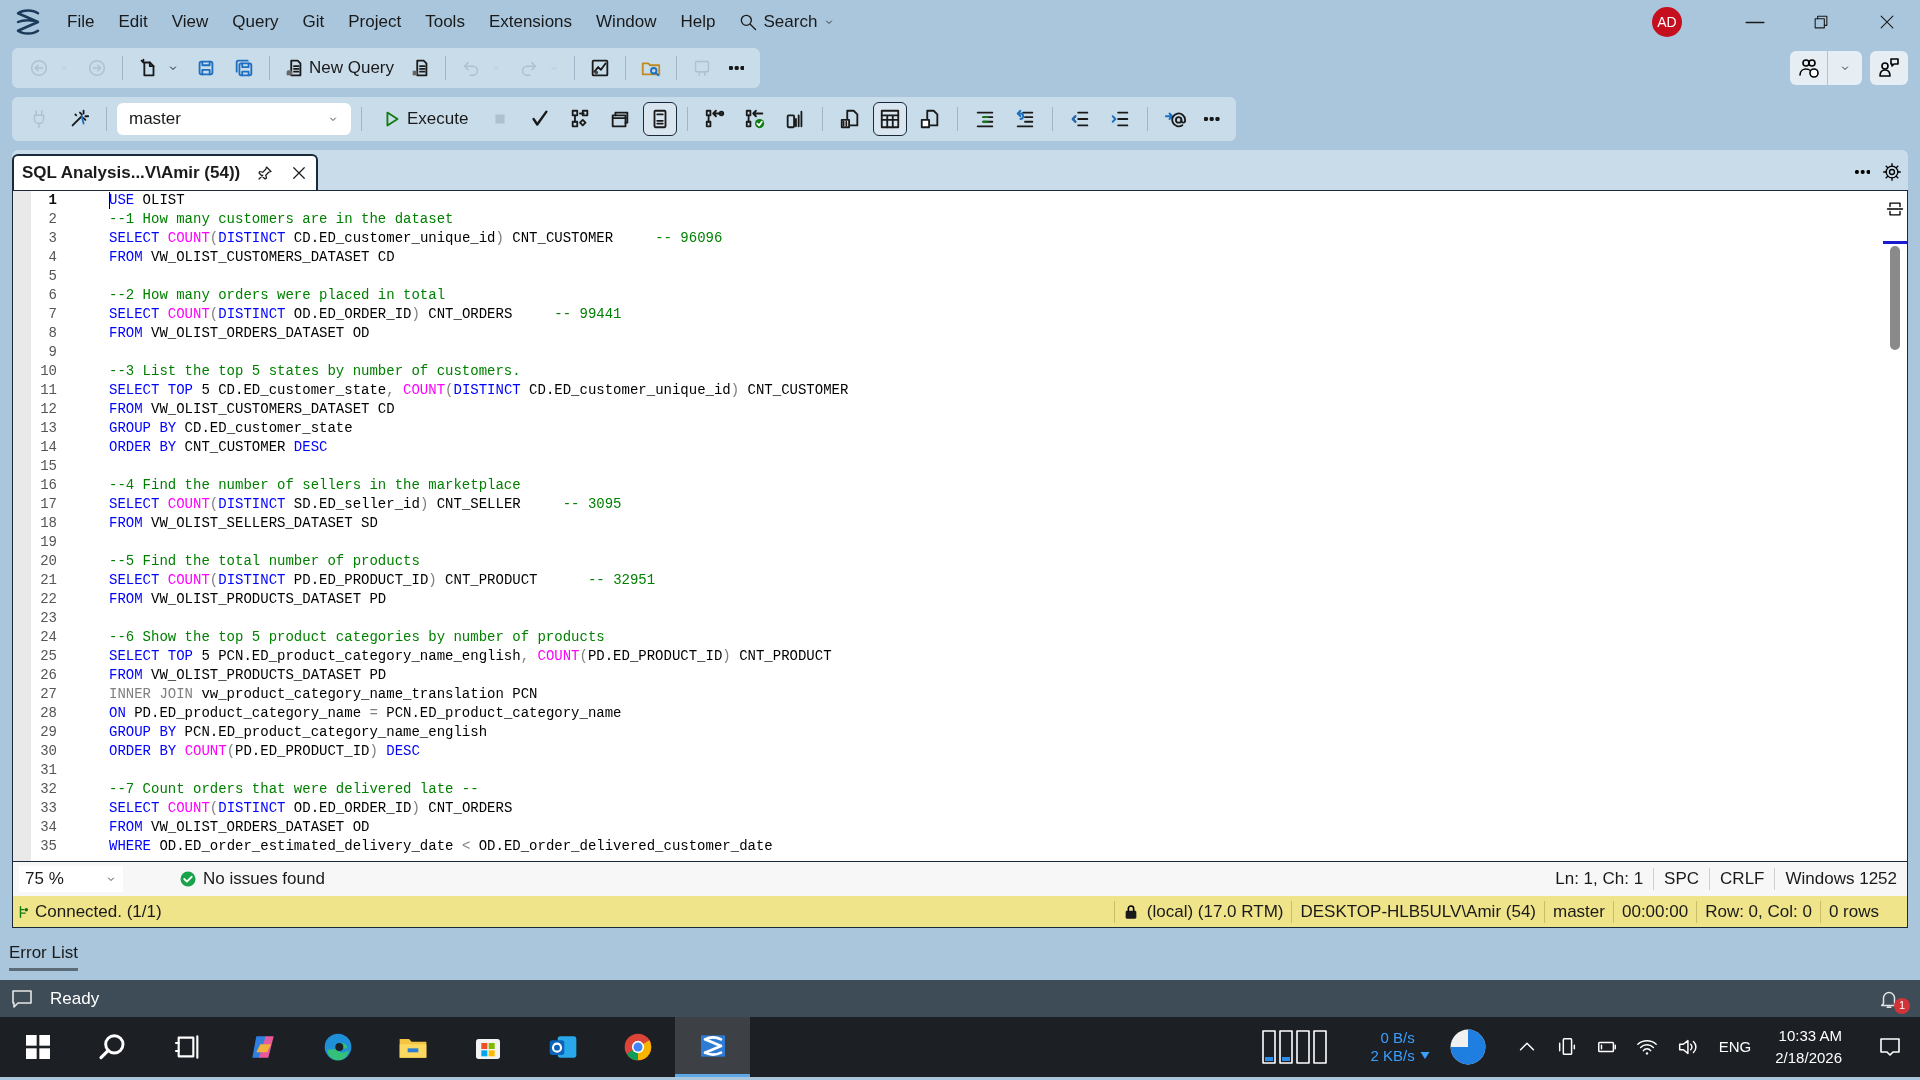  Describe the element at coordinates (281, 219) in the screenshot. I see `code-line: --1 How many customers are in the dataset` at that location.